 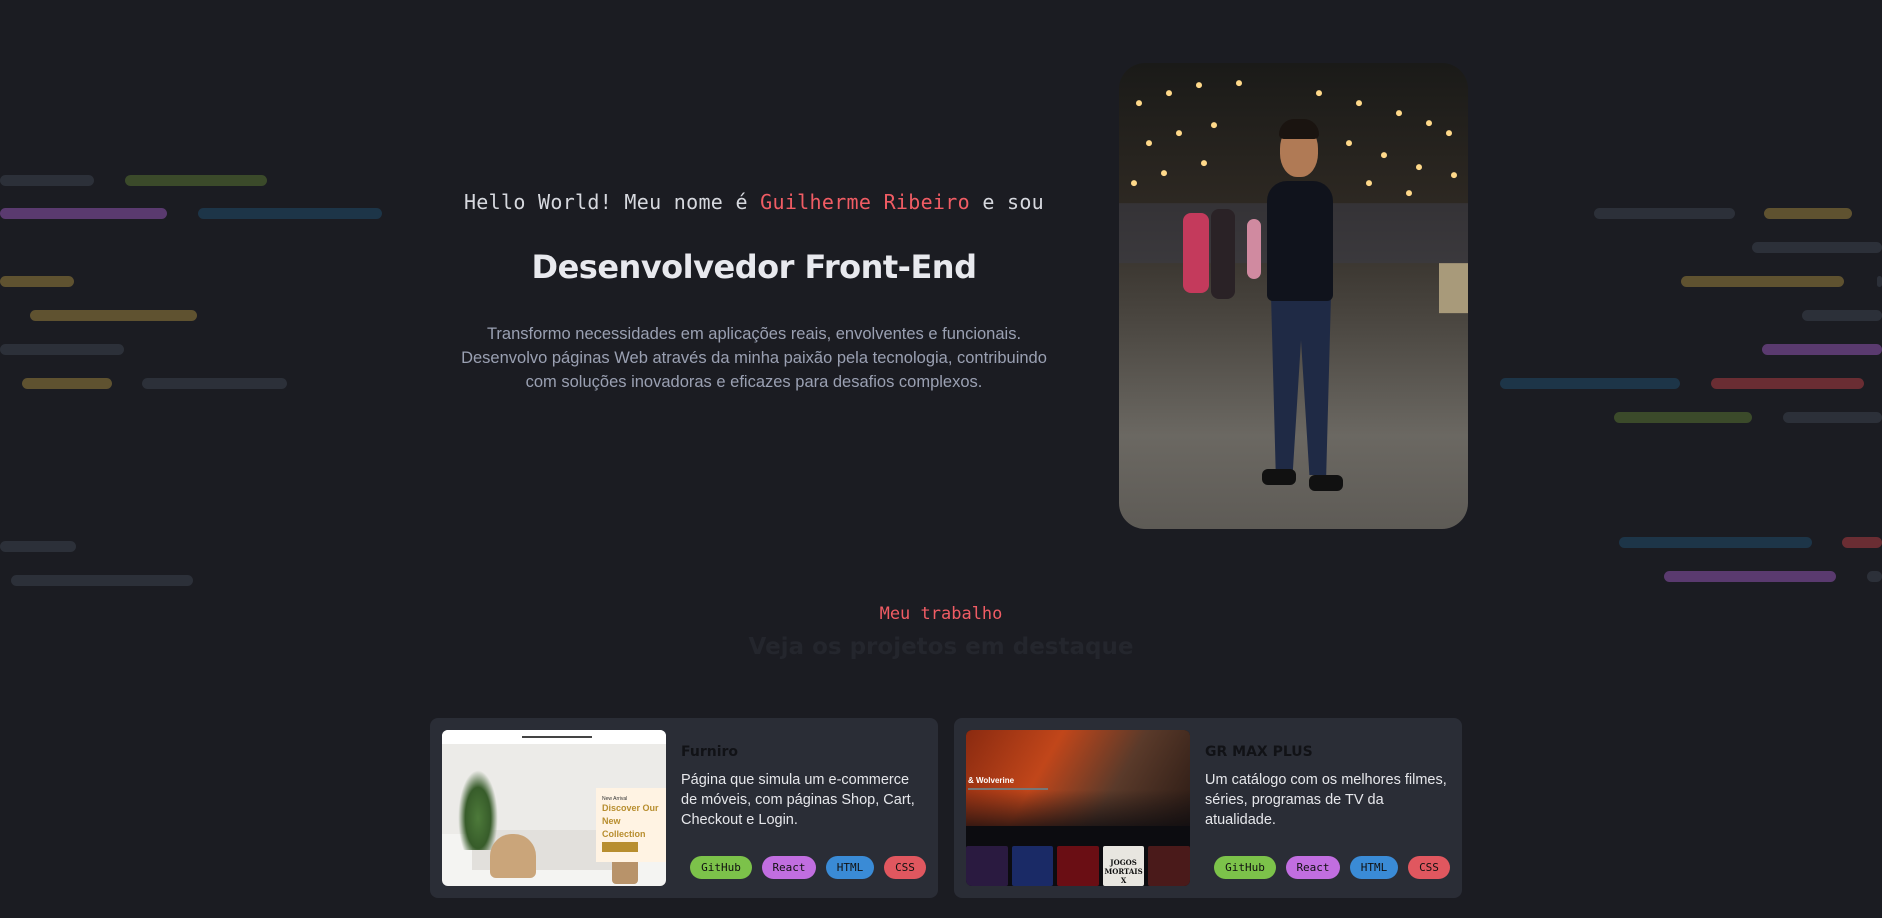 What do you see at coordinates (754, 267) in the screenshot?
I see `role-title: Desenvolvedor Front-End` at bounding box center [754, 267].